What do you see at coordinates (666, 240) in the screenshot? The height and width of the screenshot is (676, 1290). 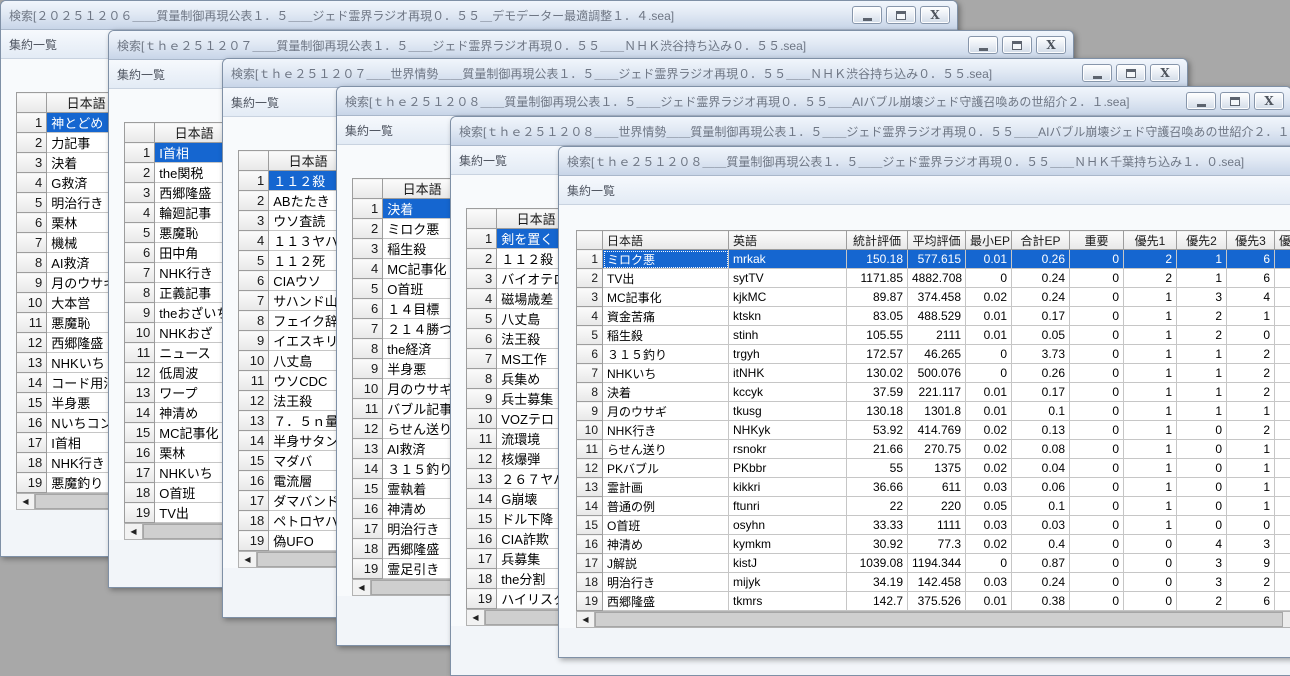 I see `column-header-1: 日本語` at bounding box center [666, 240].